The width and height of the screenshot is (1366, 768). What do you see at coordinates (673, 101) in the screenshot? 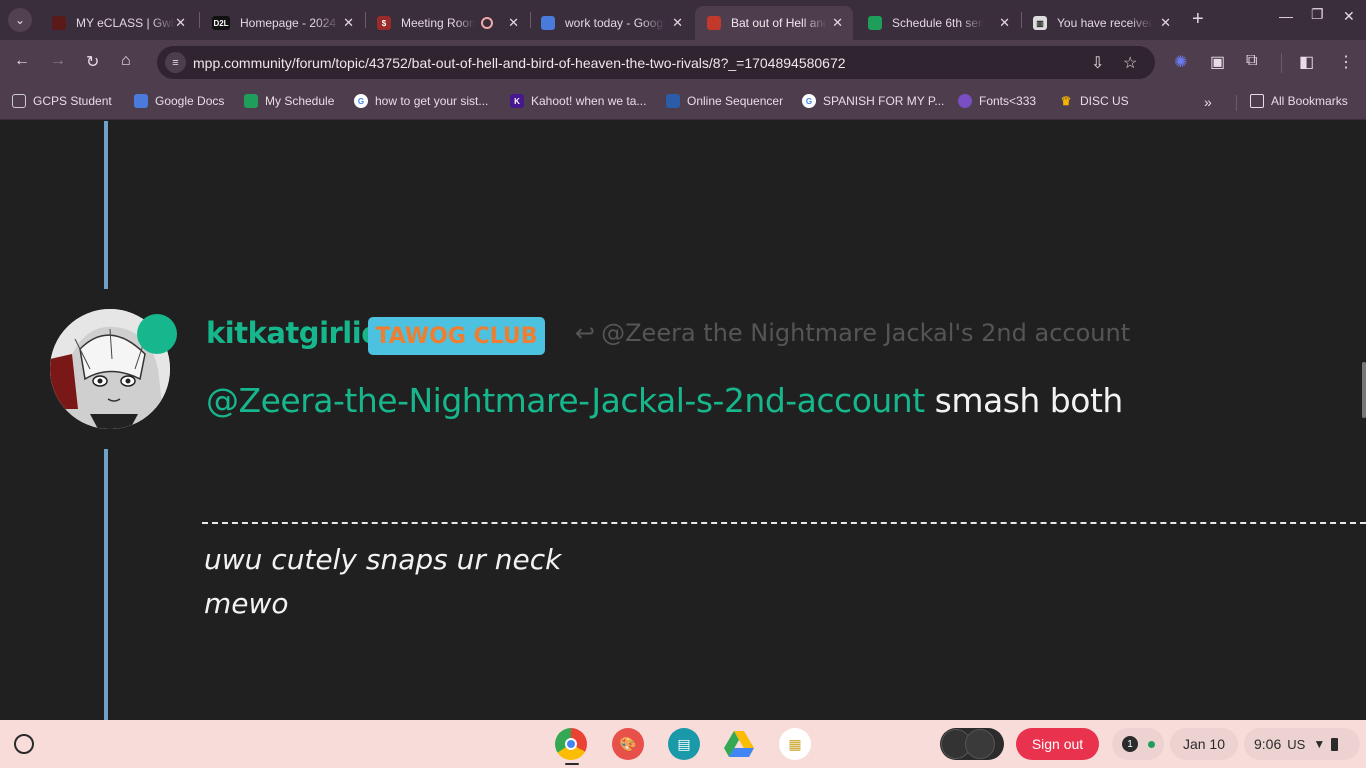
I see `sequencer-icon` at bounding box center [673, 101].